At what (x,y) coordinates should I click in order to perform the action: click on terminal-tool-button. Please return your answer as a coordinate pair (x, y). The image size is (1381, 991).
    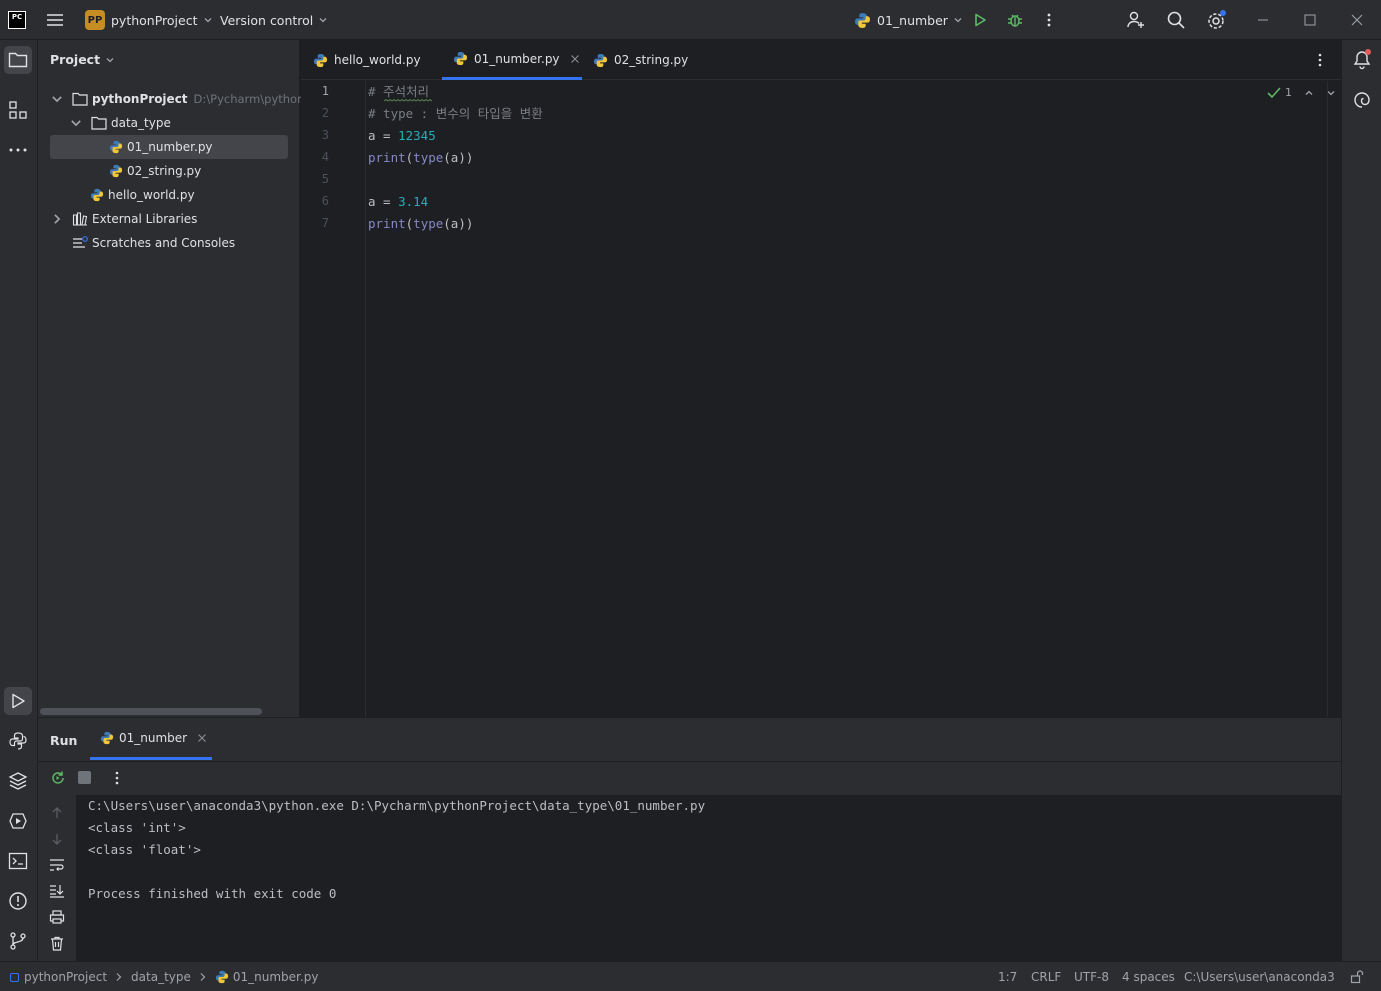
    Looking at the image, I should click on (18, 861).